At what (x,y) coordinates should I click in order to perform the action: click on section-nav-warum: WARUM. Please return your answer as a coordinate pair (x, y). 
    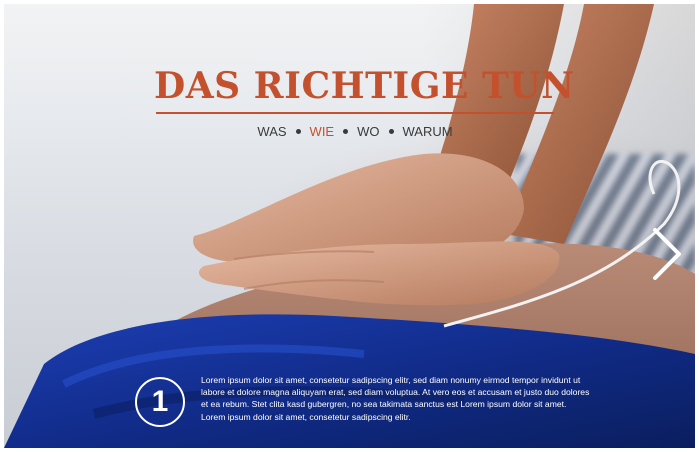
    Looking at the image, I should click on (428, 131).